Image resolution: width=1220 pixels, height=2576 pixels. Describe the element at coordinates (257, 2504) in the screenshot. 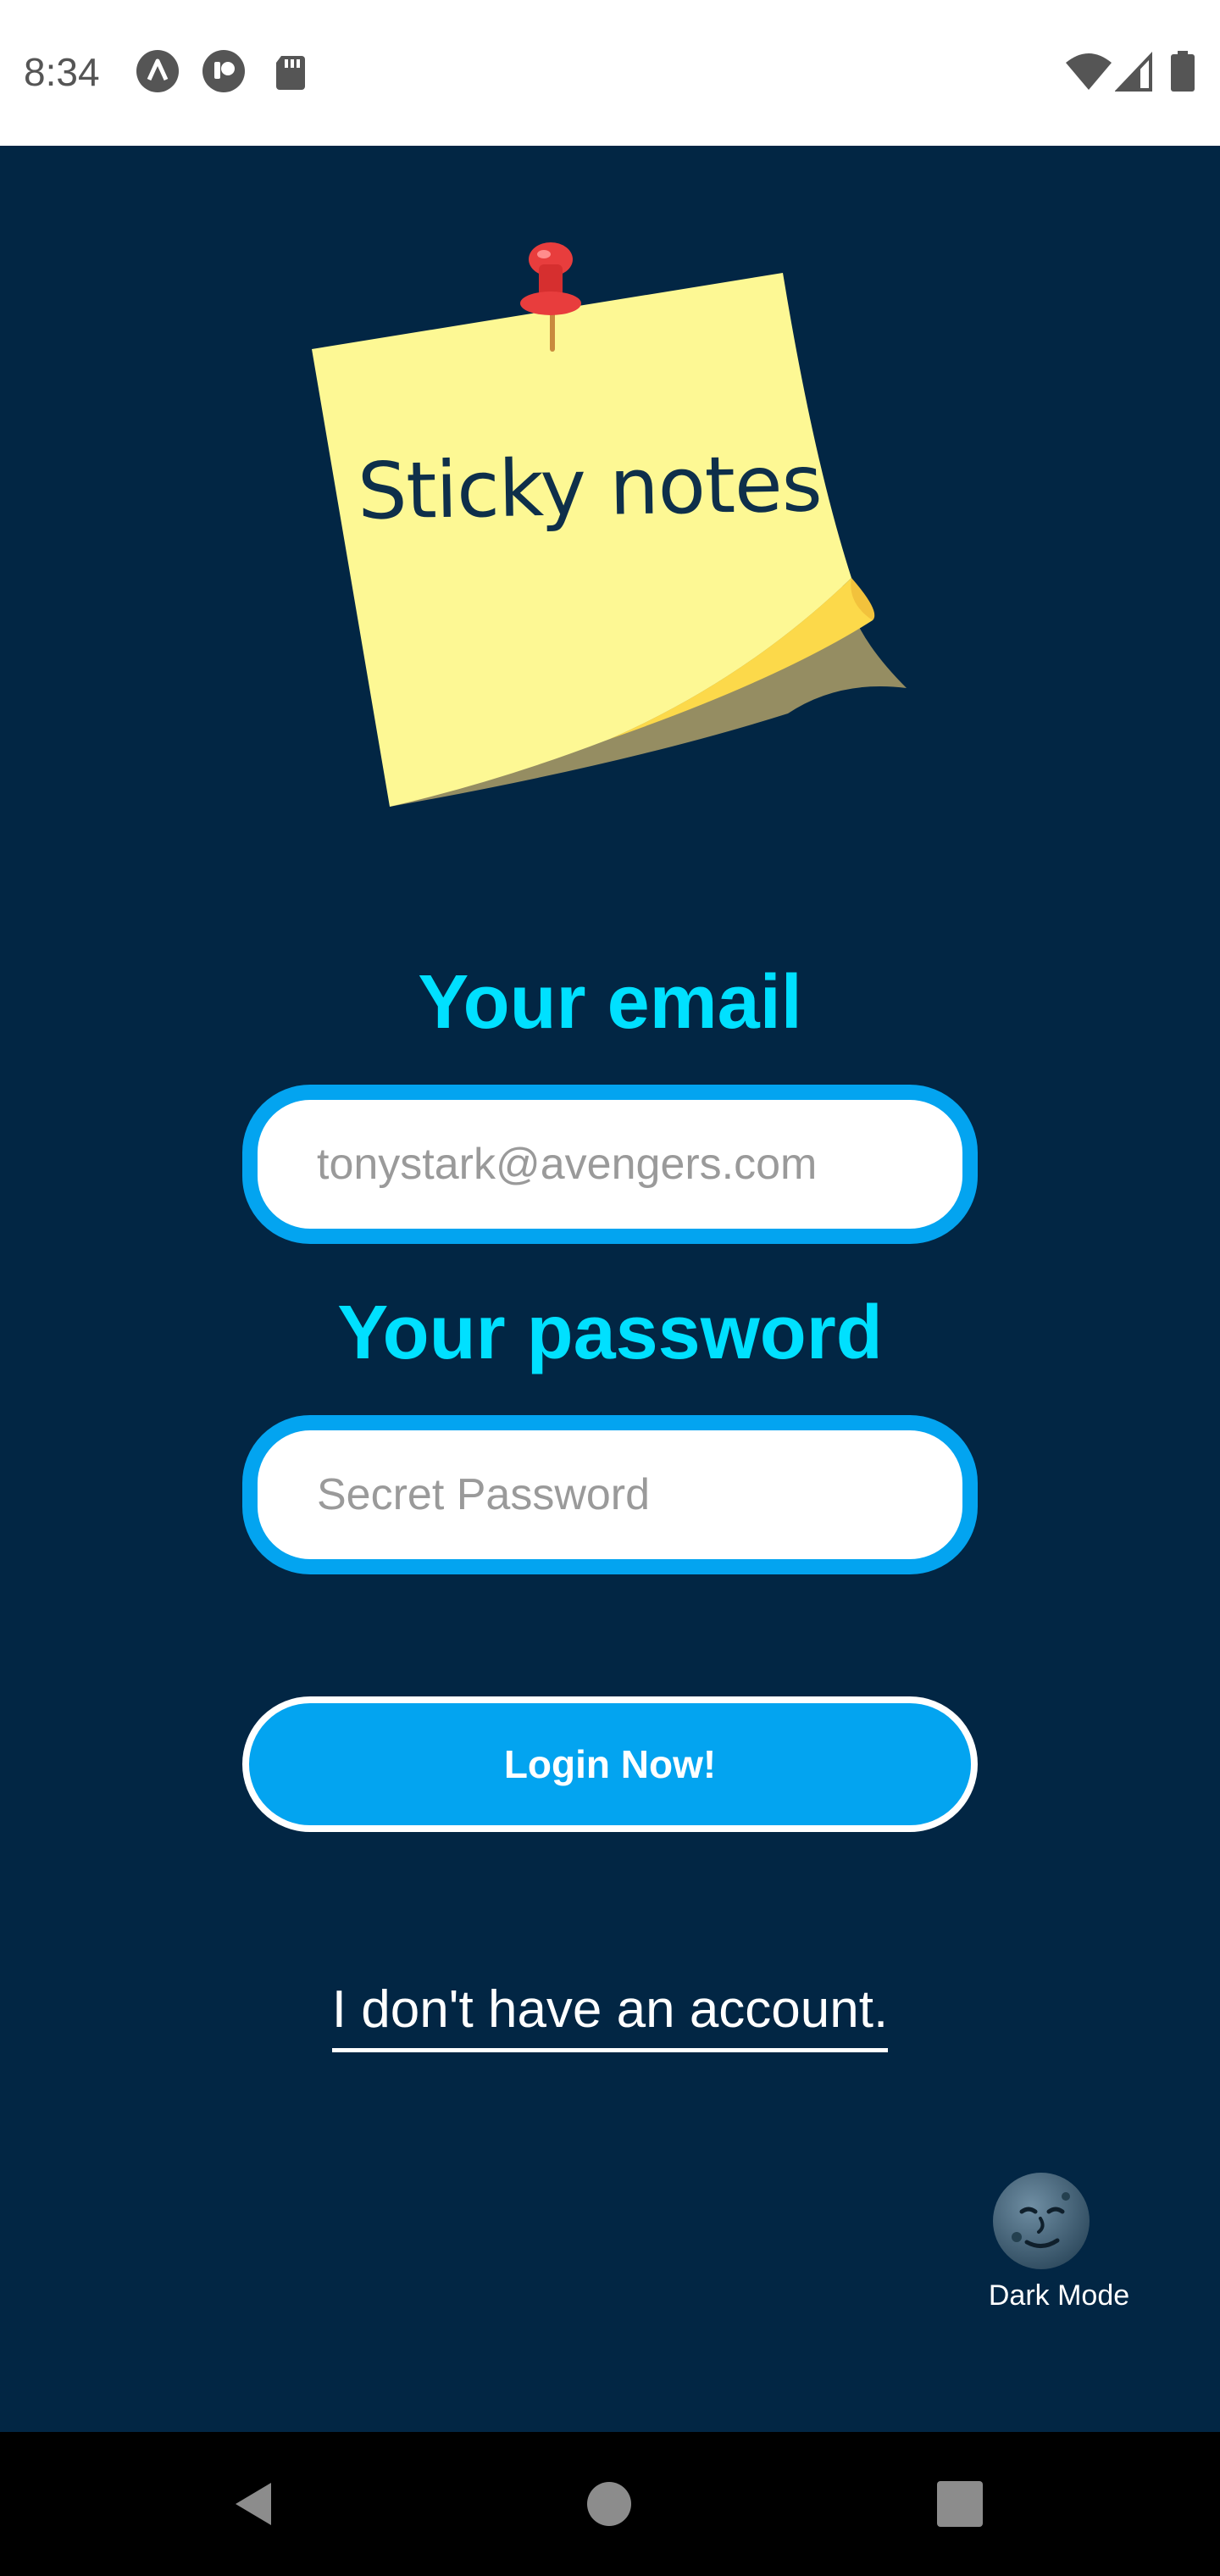

I see `back-icon` at that location.